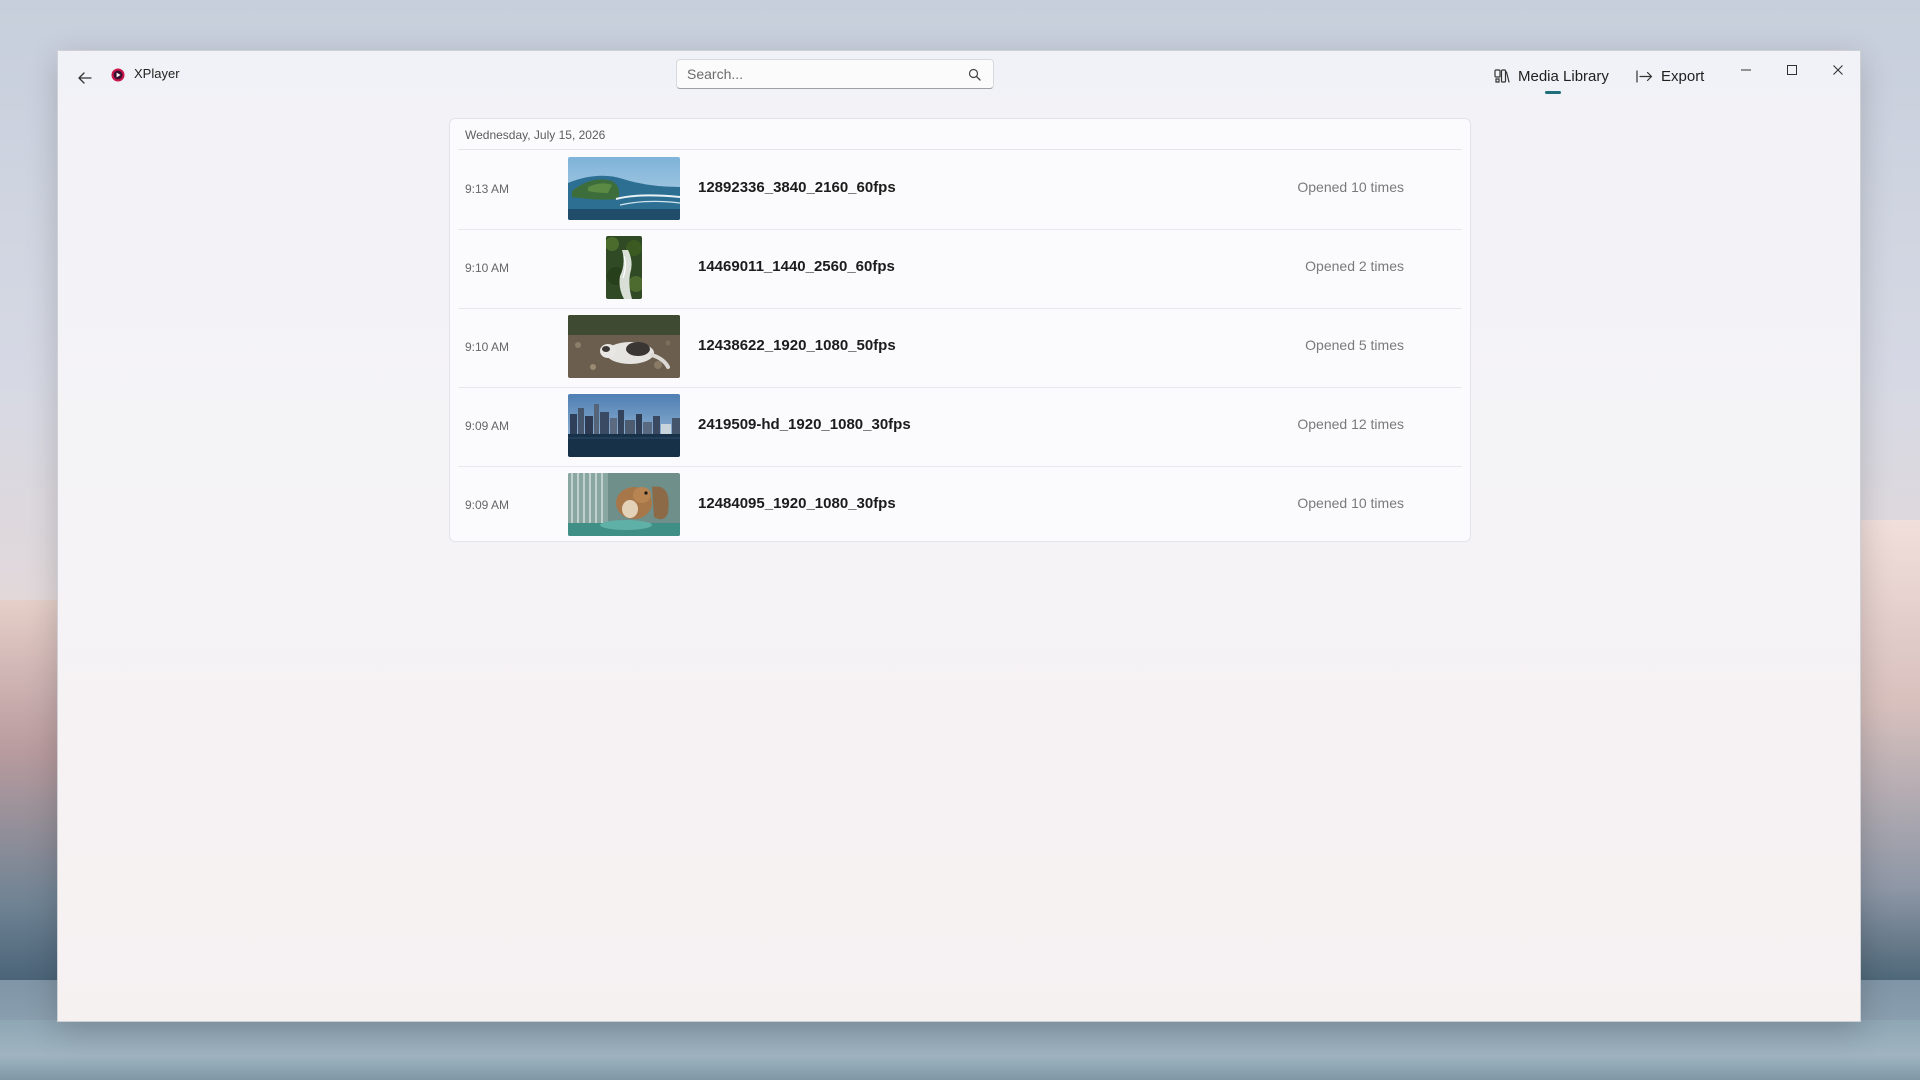 Image resolution: width=1920 pixels, height=1080 pixels. I want to click on history-row-time: 9:13 AM, so click(487, 189).